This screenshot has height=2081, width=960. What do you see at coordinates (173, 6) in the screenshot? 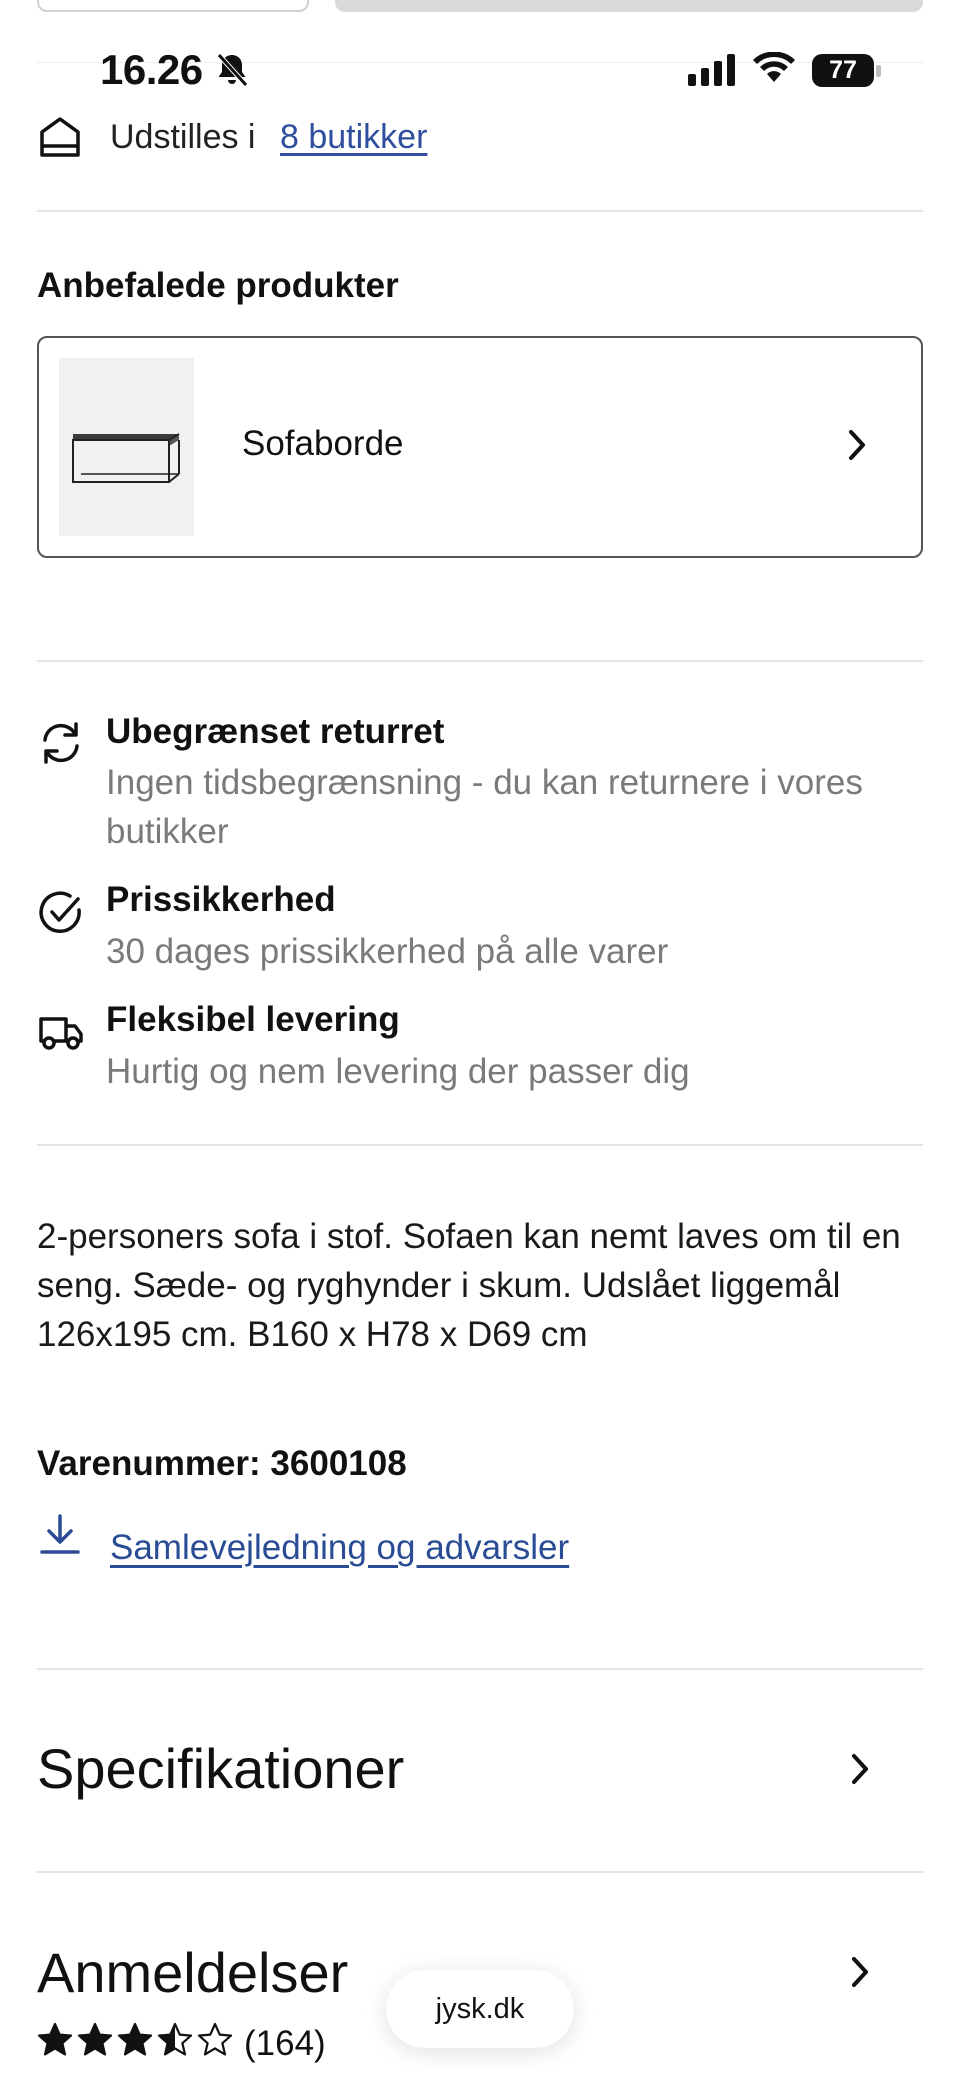
I see `top-left-button` at bounding box center [173, 6].